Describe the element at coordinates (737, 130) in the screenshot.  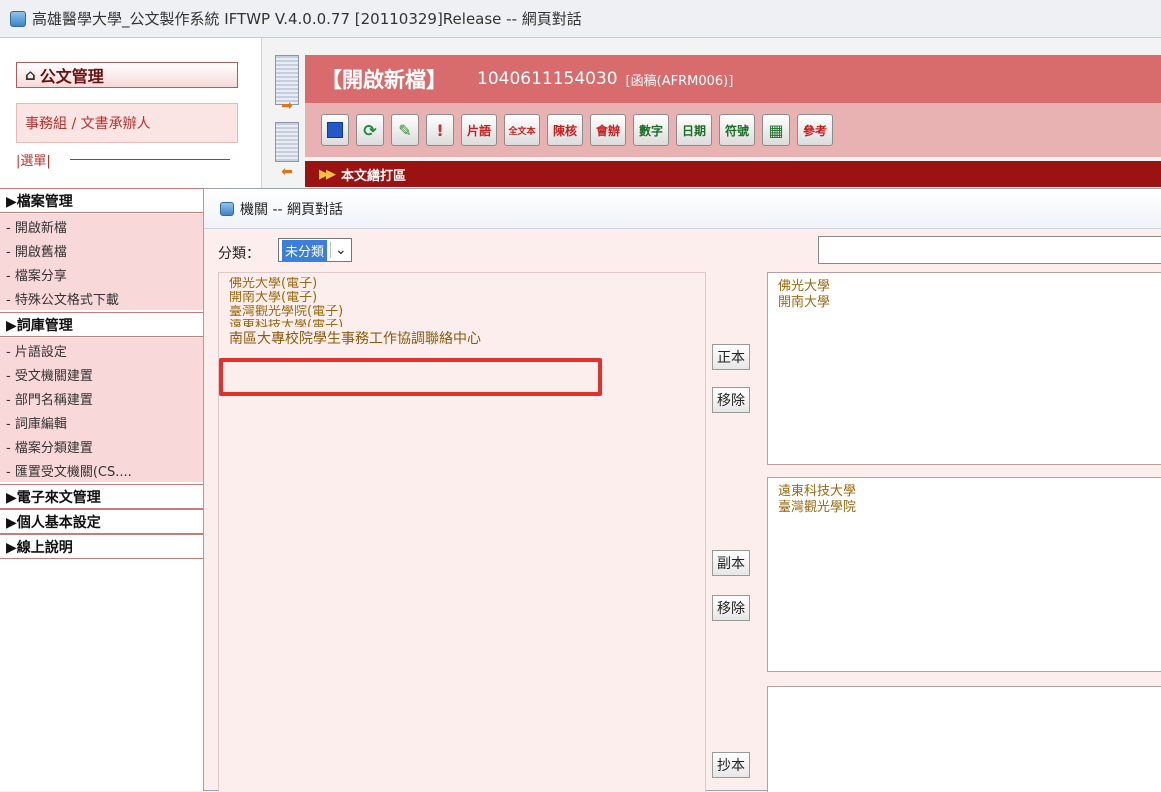
I see `symbol-button: 符號` at that location.